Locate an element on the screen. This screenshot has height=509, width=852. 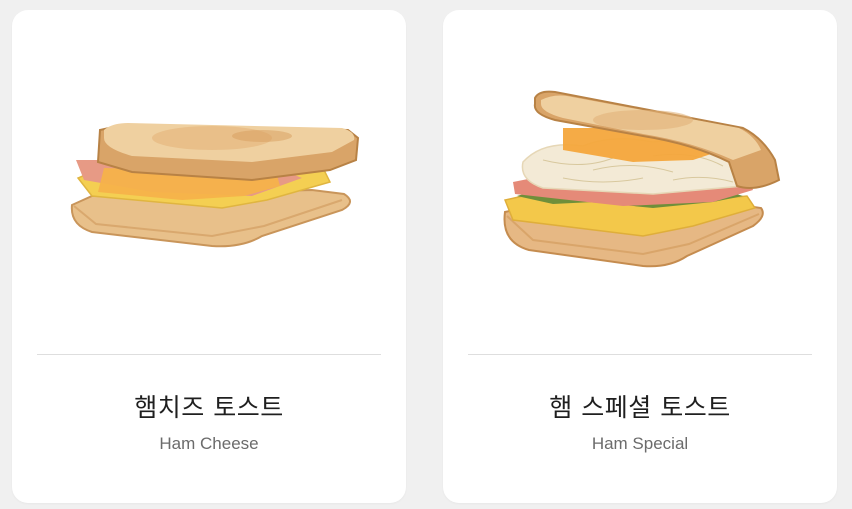
menu-item-english-name: Ham Special is located at coordinates (640, 443).